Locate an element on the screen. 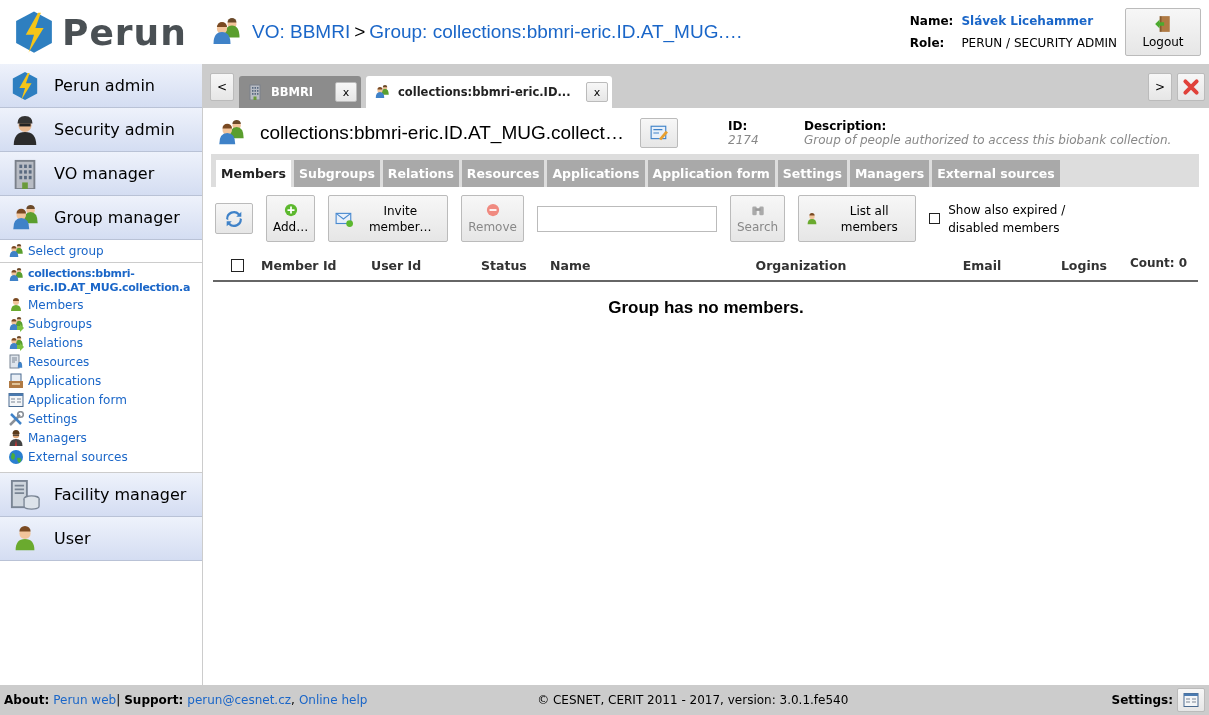 The image size is (1209, 715). sidebar-item: Subgroups is located at coordinates (60, 323).